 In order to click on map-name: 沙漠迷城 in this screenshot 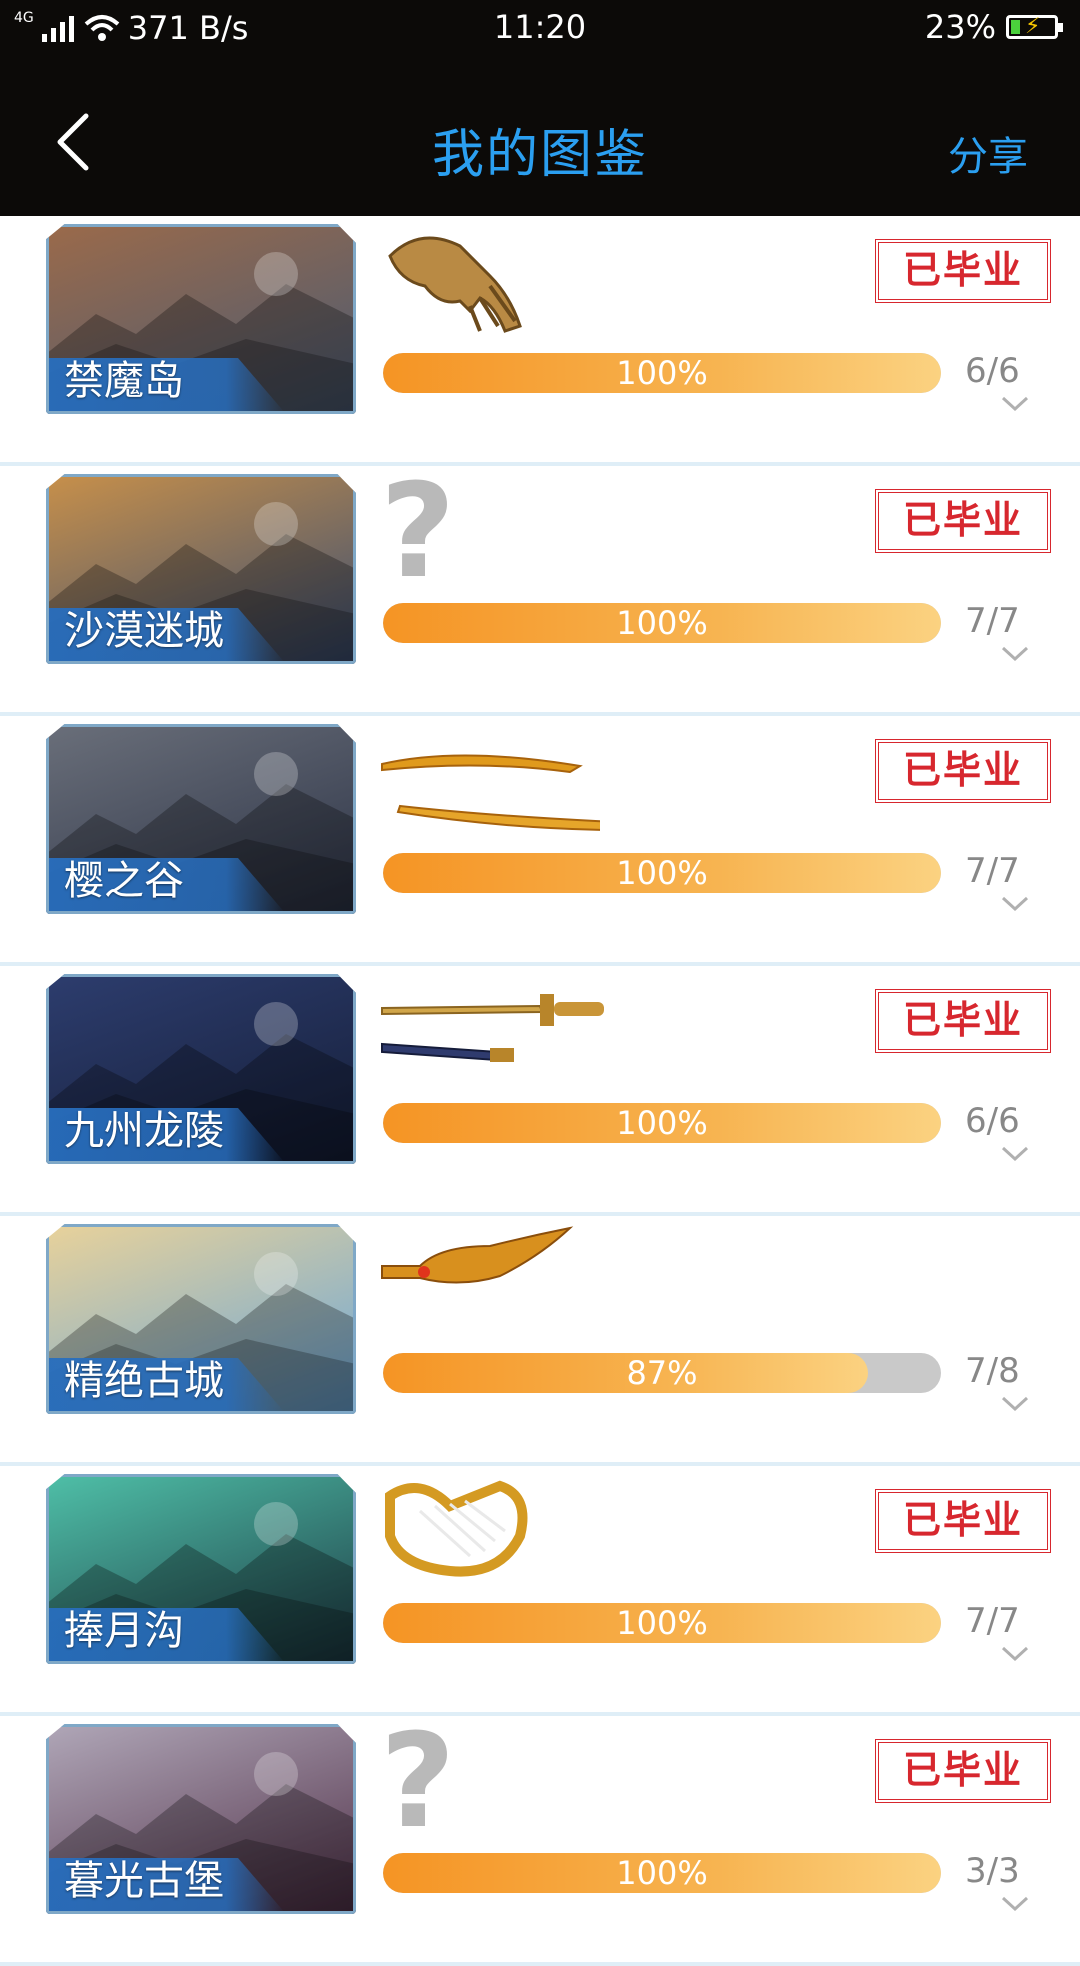, I will do `click(144, 631)`.